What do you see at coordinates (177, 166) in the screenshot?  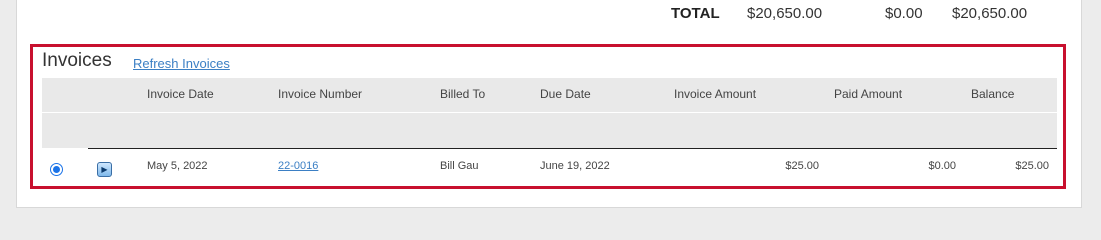 I see `cell-invoice-date: May 5, 2022` at bounding box center [177, 166].